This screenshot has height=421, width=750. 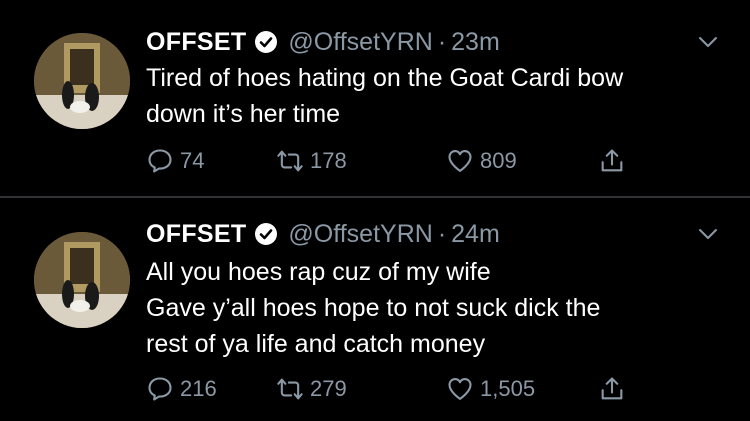 I want to click on reply-button: 74, so click(x=175, y=161).